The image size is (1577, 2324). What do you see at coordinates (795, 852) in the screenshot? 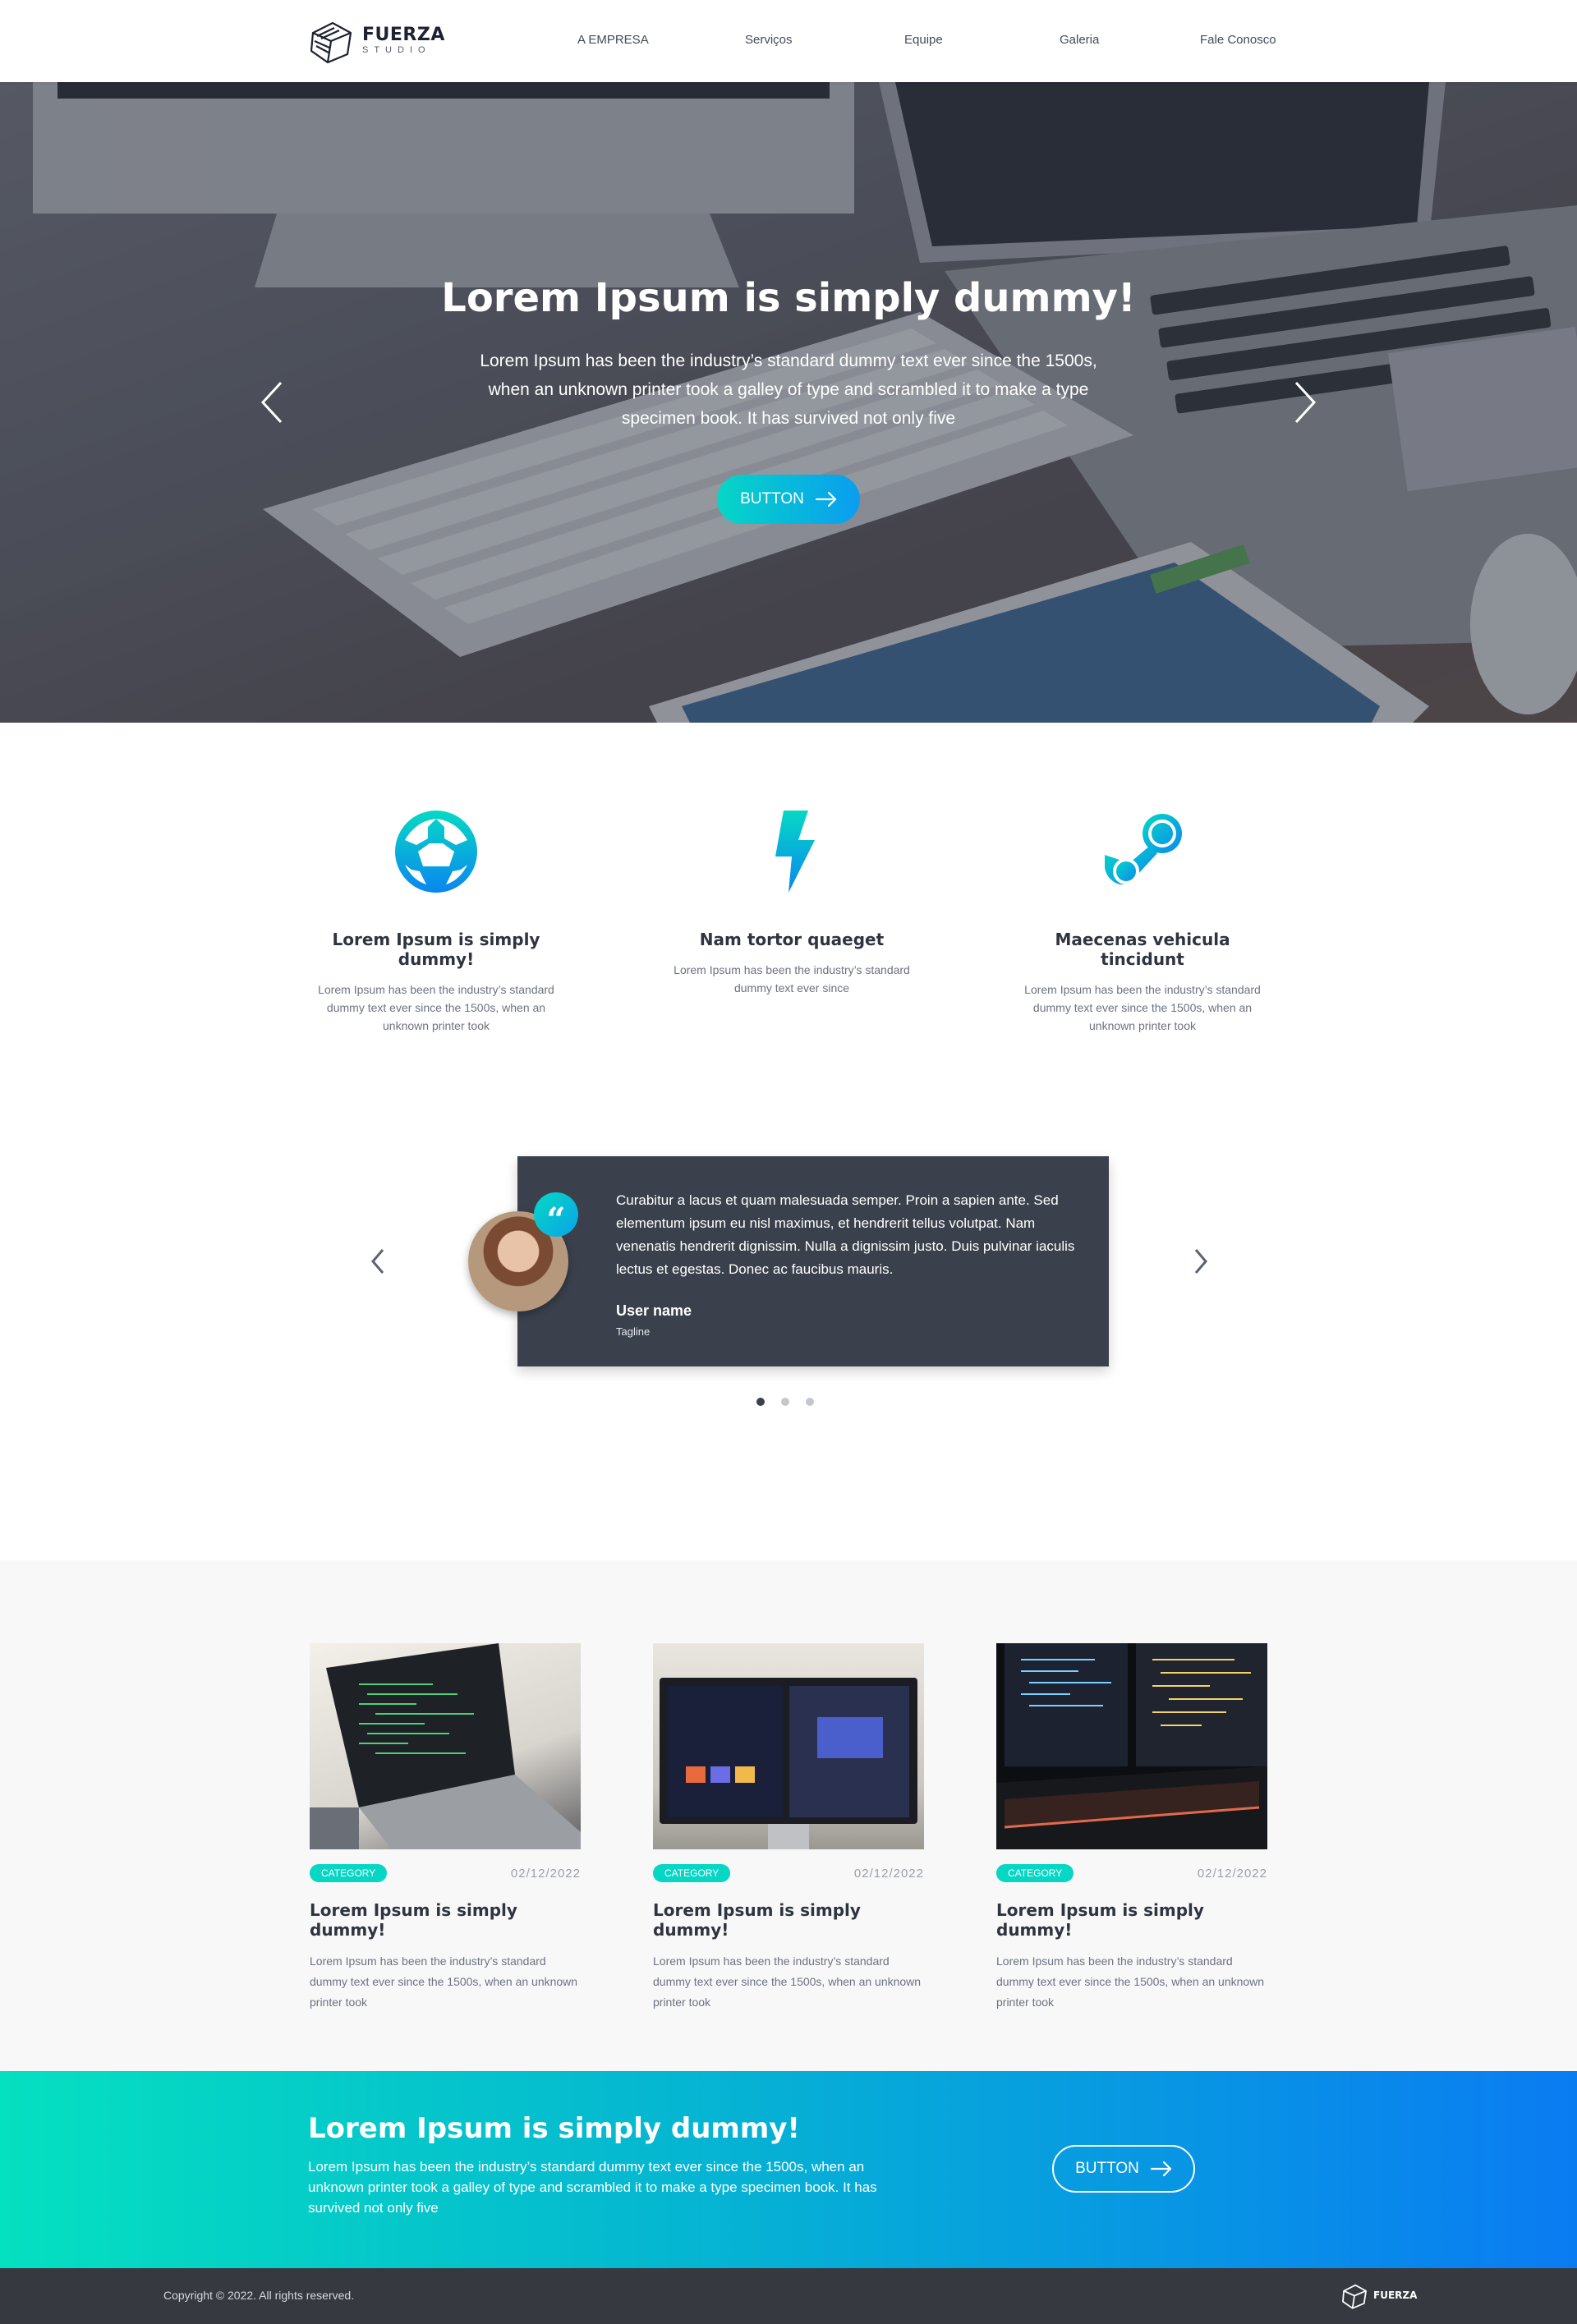
I see `lightning-bolt-icon` at bounding box center [795, 852].